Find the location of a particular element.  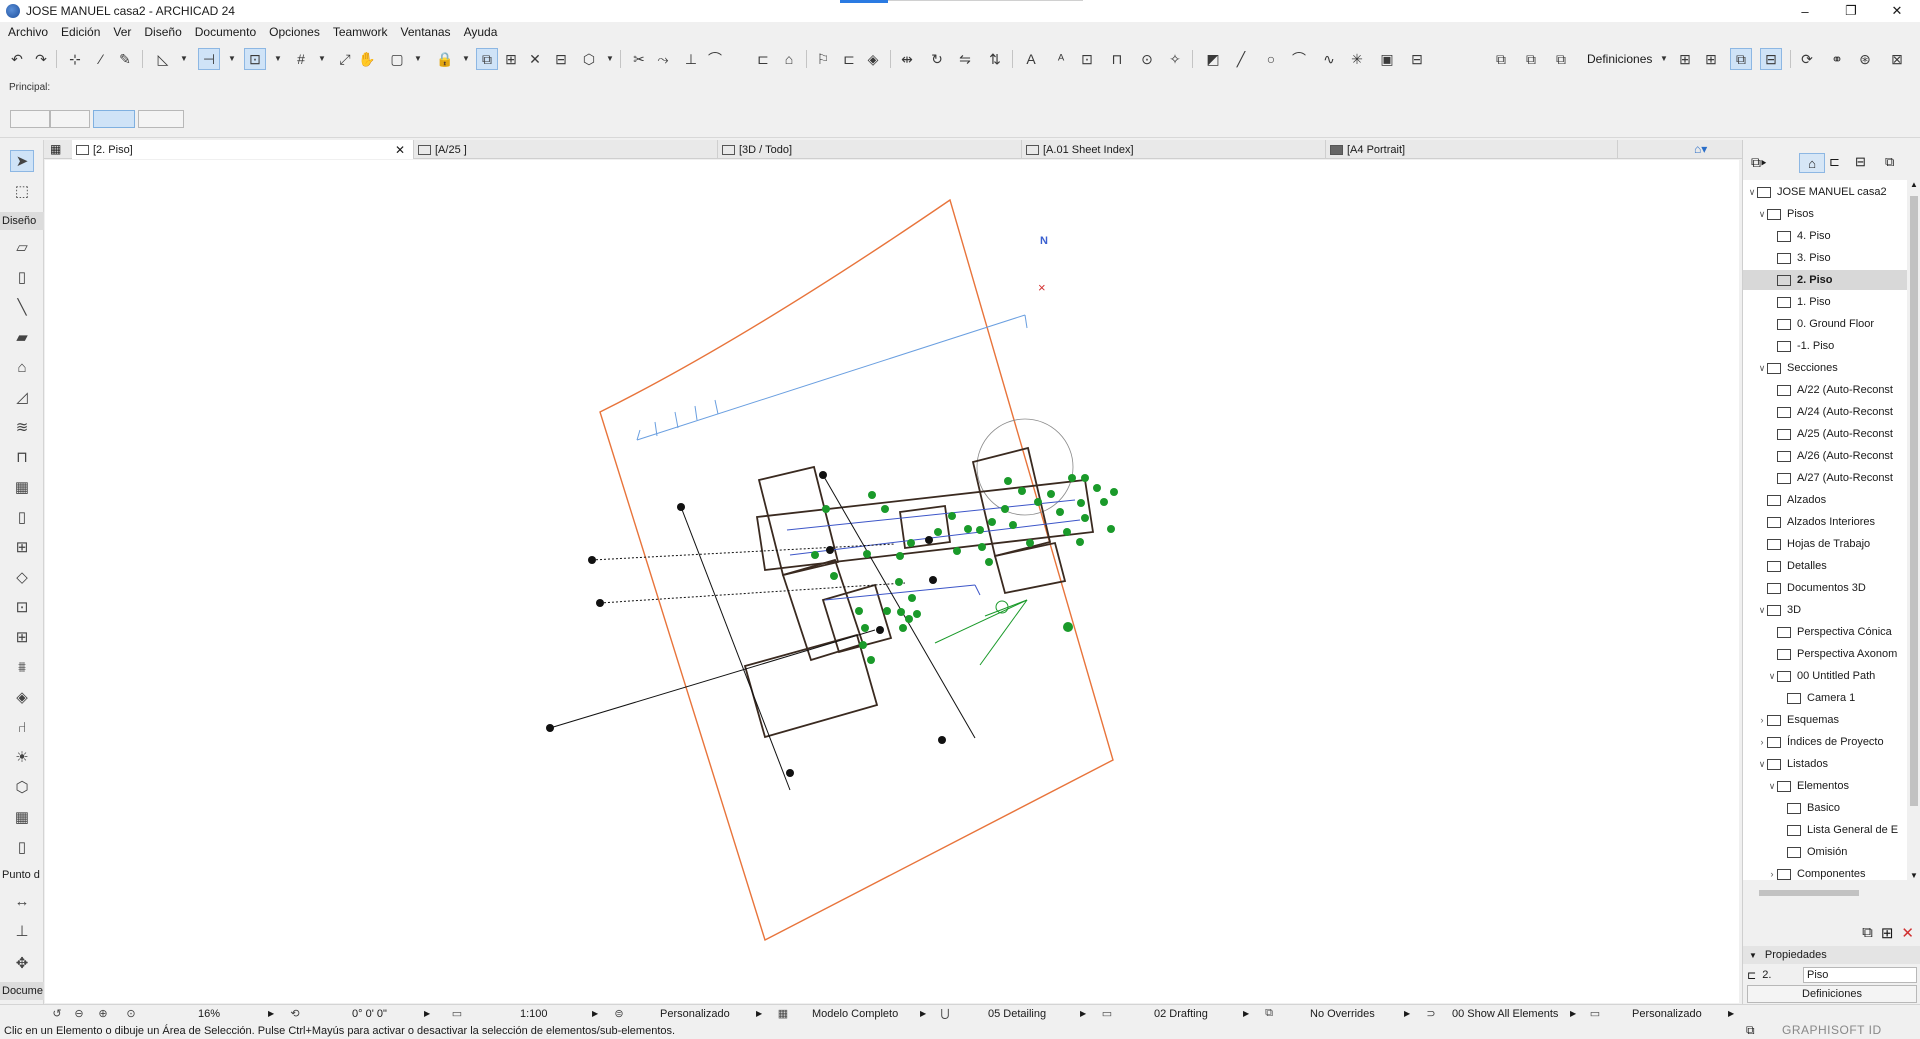

zoom-level: 16% is located at coordinates (209, 1013).